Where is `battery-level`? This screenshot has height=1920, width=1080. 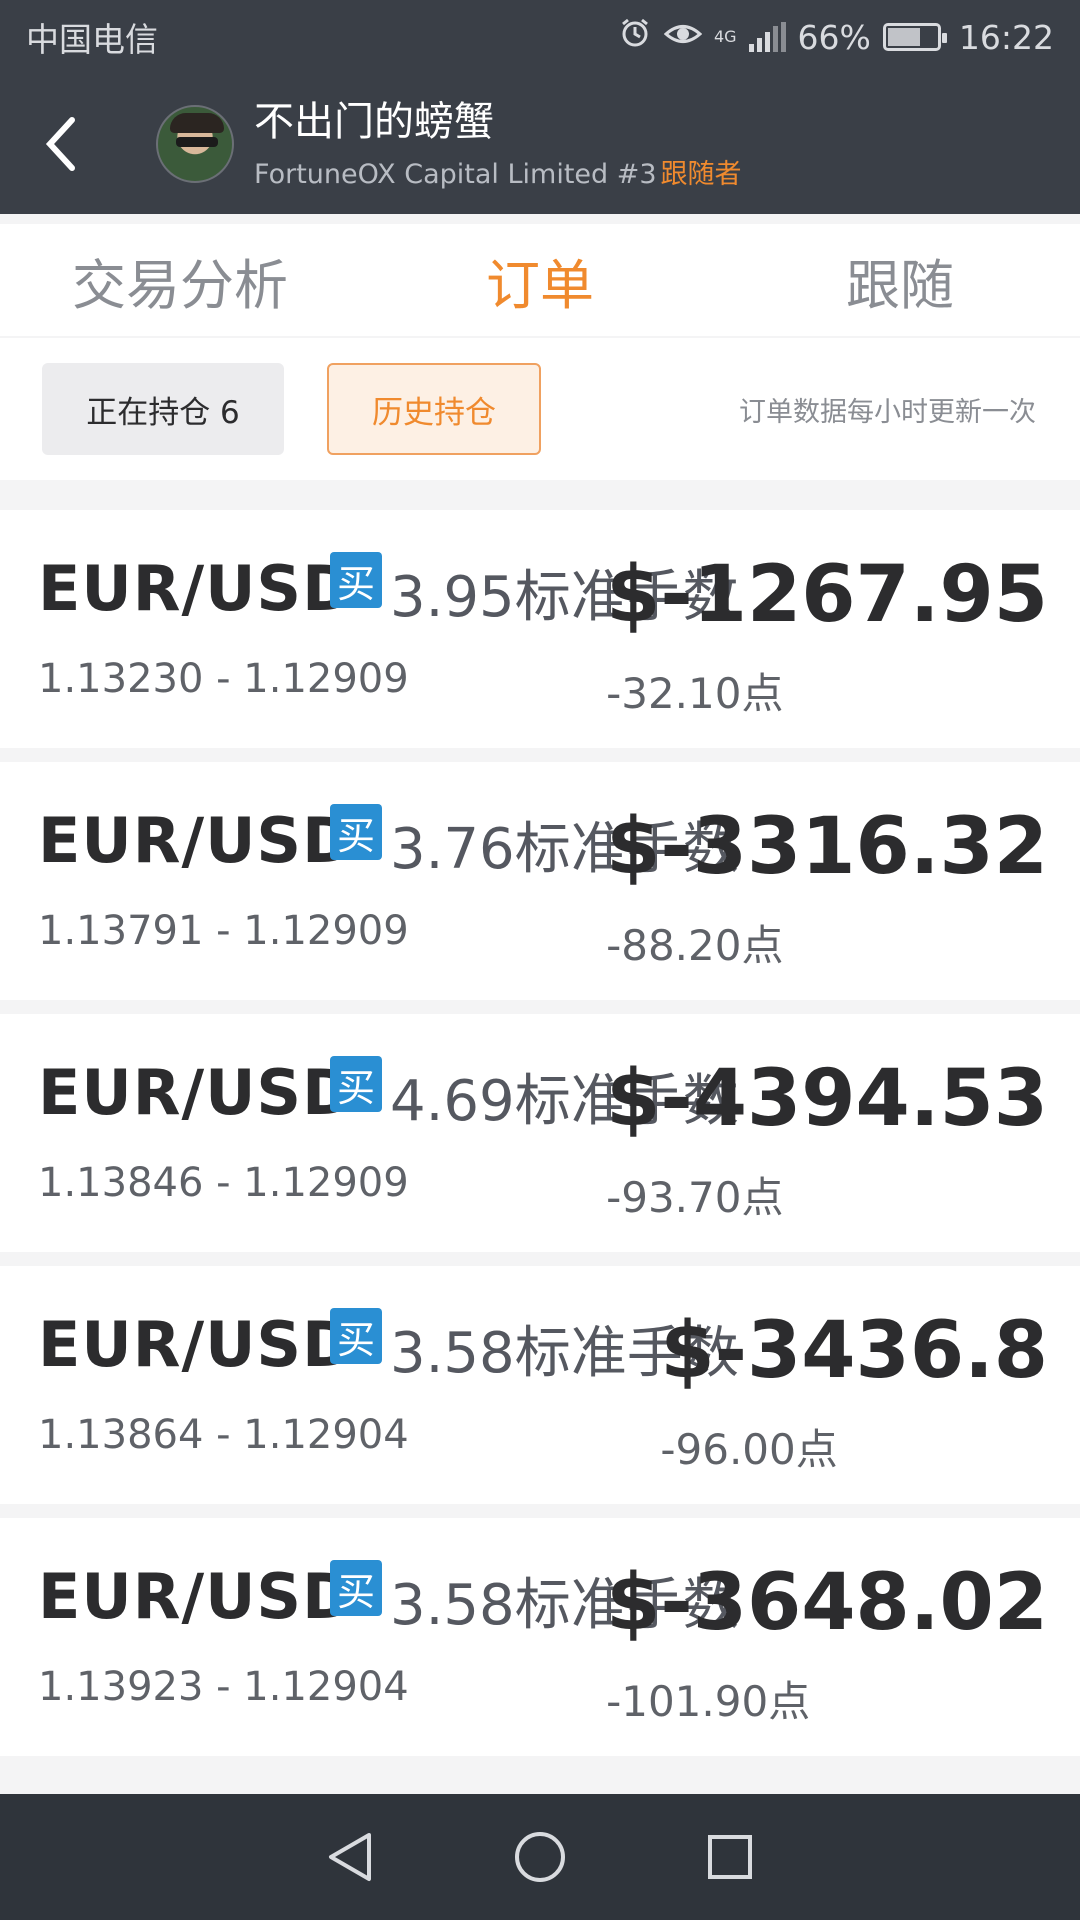
battery-level is located at coordinates (903, 37).